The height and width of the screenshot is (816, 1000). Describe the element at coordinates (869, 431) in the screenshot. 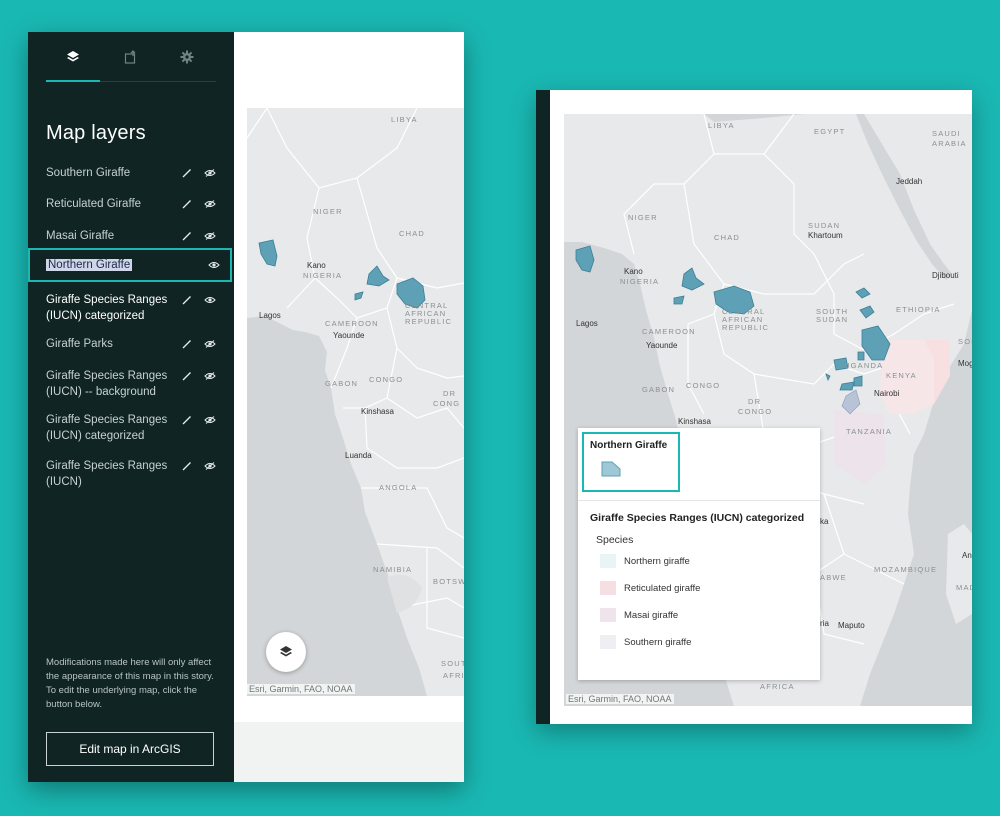

I see `map-label-tanzania: TANZANIA` at that location.